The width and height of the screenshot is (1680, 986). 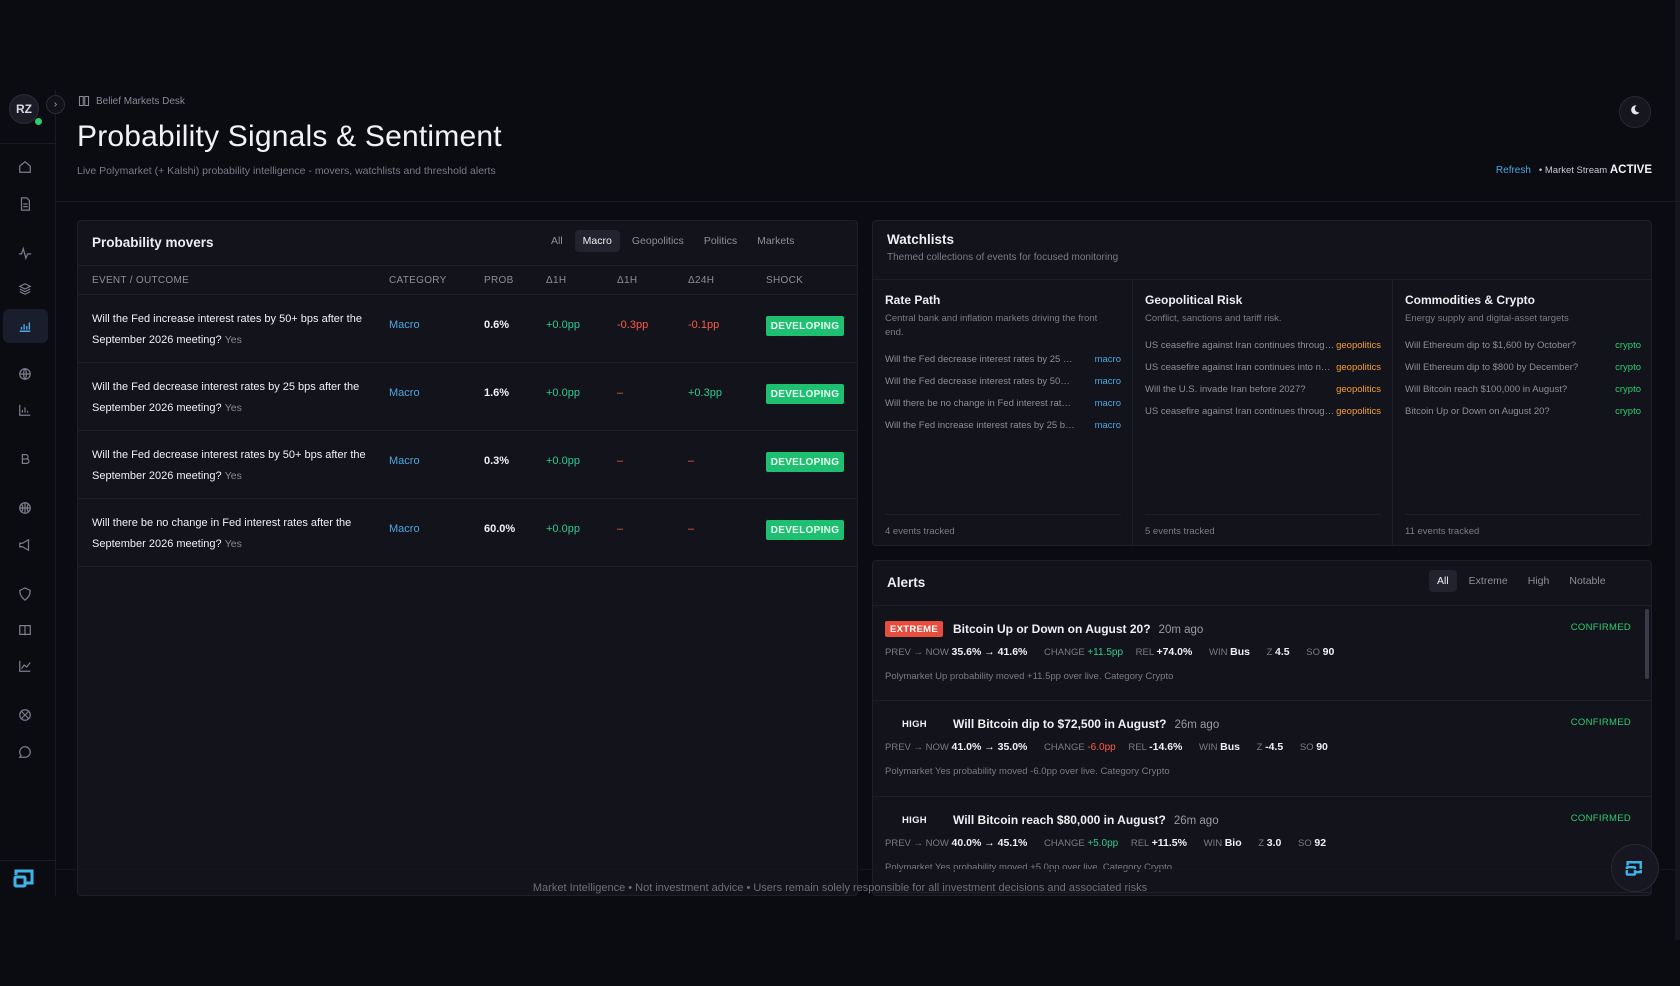 I want to click on activity-icon, so click(x=25, y=253).